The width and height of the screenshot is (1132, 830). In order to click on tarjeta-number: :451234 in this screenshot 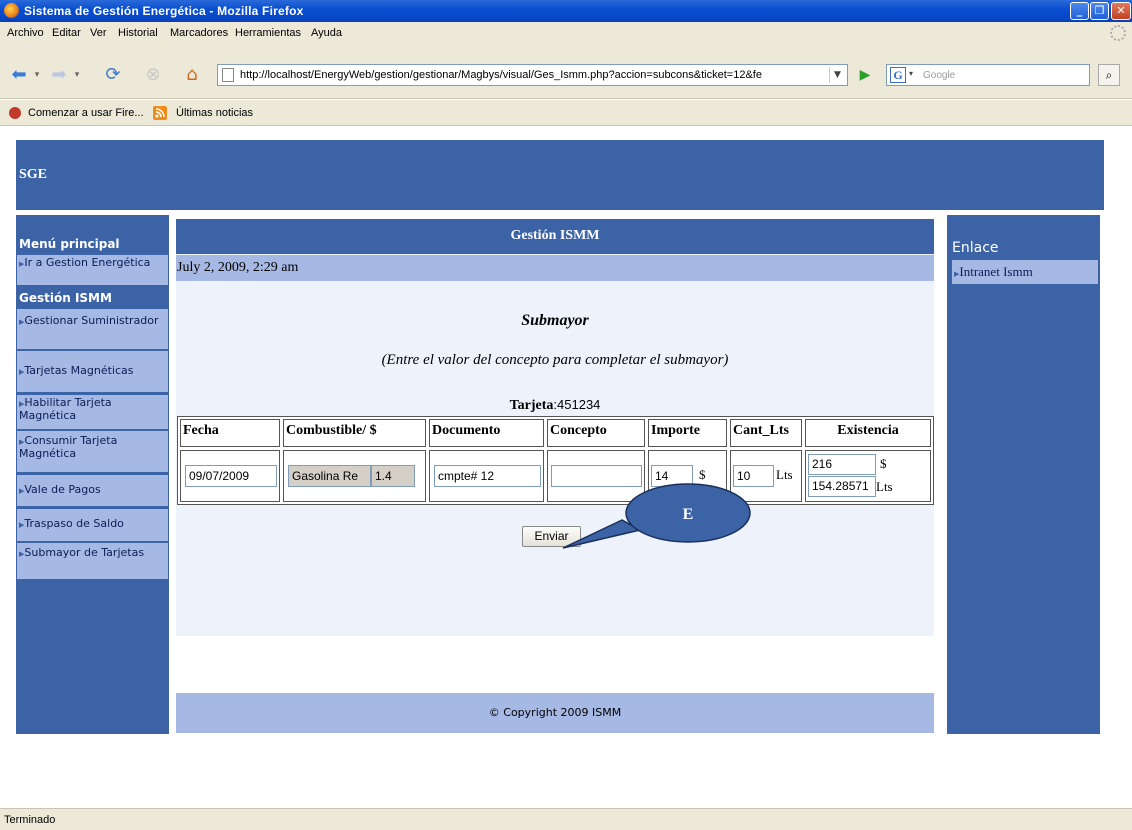, I will do `click(577, 404)`.